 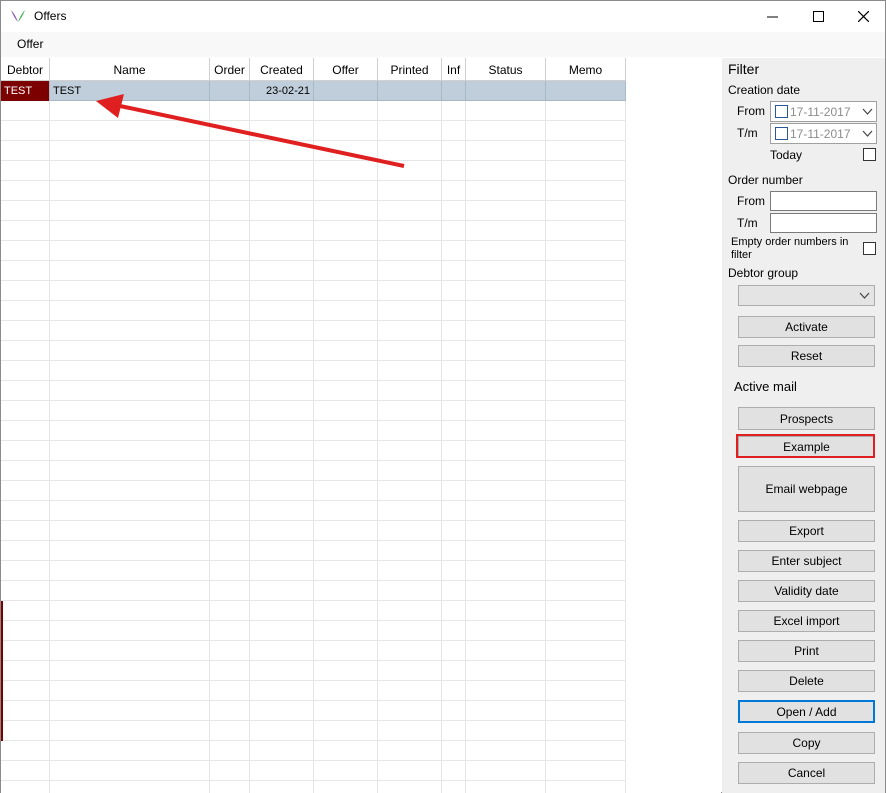 I want to click on cell-printed, so click(x=410, y=91).